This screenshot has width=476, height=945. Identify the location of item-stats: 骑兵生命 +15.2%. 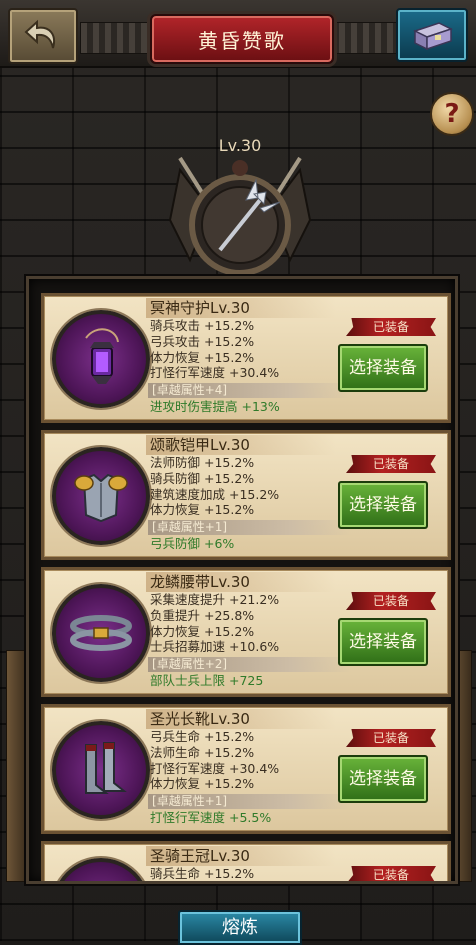
(255, 873).